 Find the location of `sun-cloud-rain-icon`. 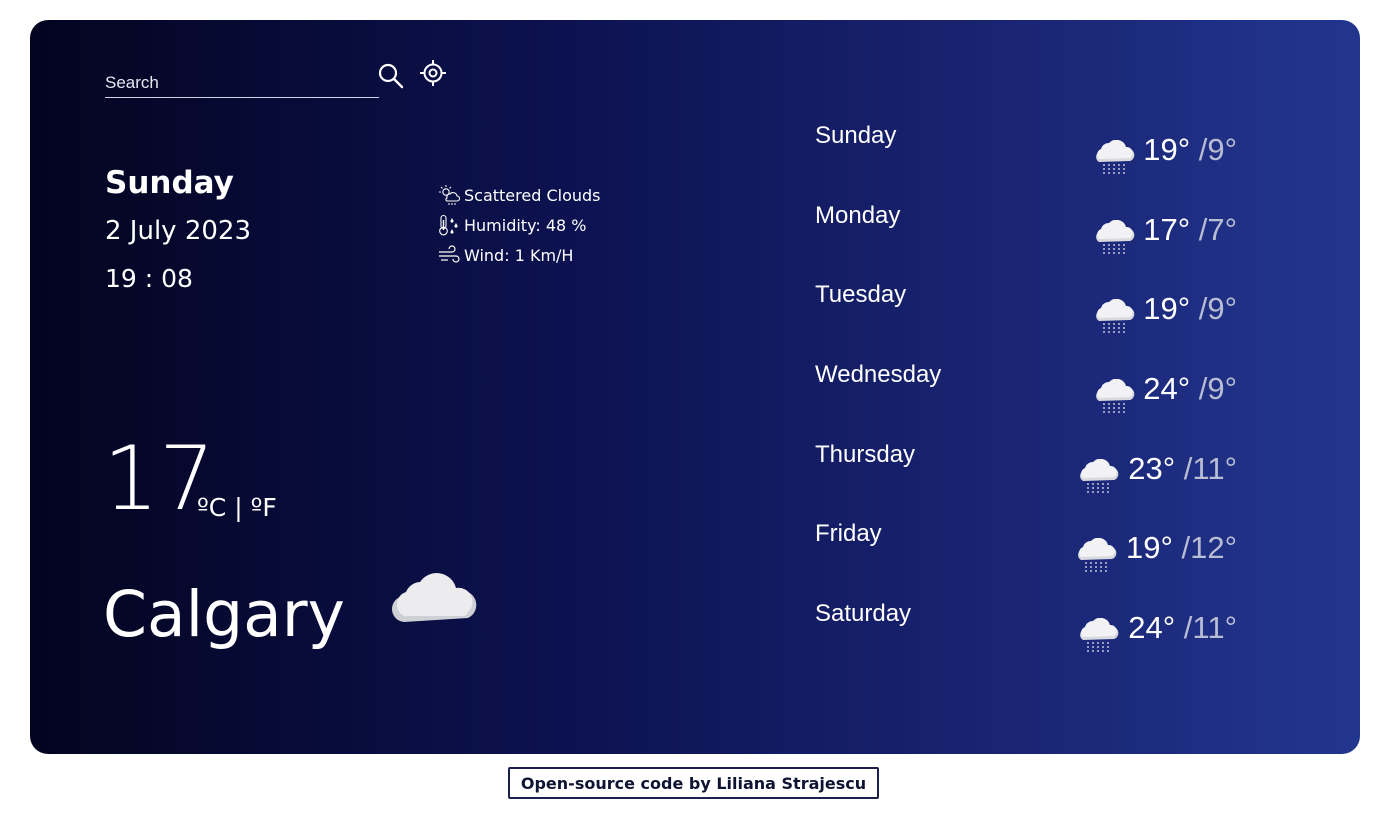

sun-cloud-rain-icon is located at coordinates (449, 195).